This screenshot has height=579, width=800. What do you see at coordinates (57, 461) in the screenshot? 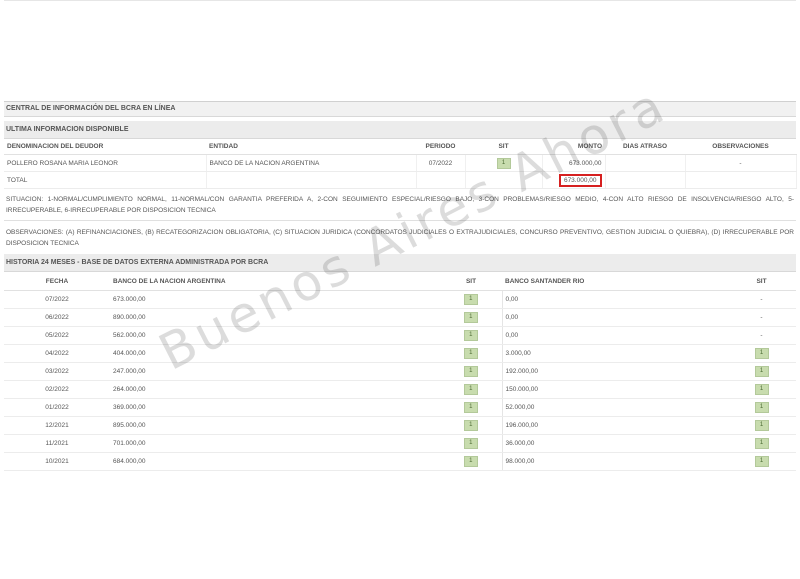
I see `fecha-cell: 10/2021` at bounding box center [57, 461].